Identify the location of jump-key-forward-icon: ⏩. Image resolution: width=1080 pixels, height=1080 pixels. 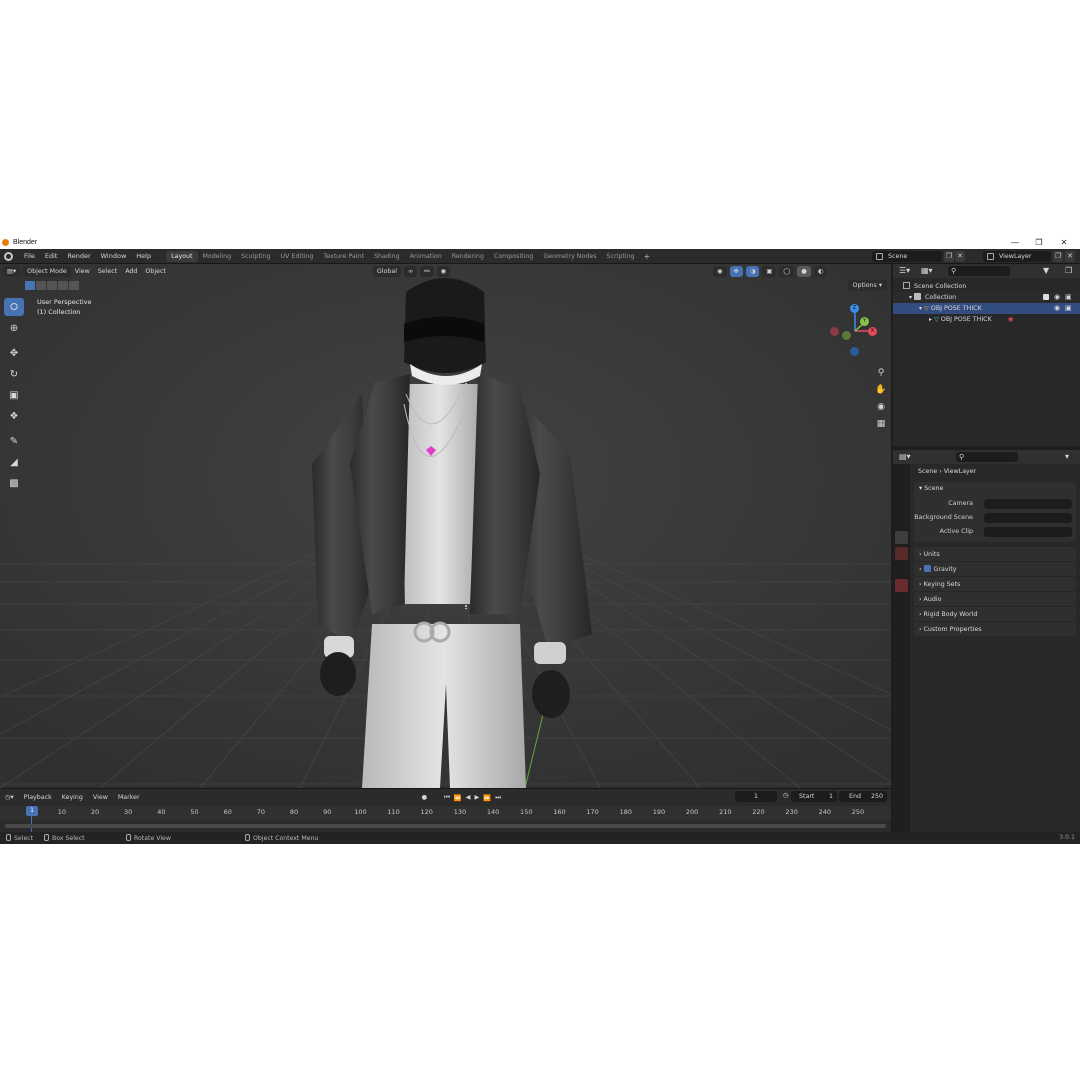
(487, 798).